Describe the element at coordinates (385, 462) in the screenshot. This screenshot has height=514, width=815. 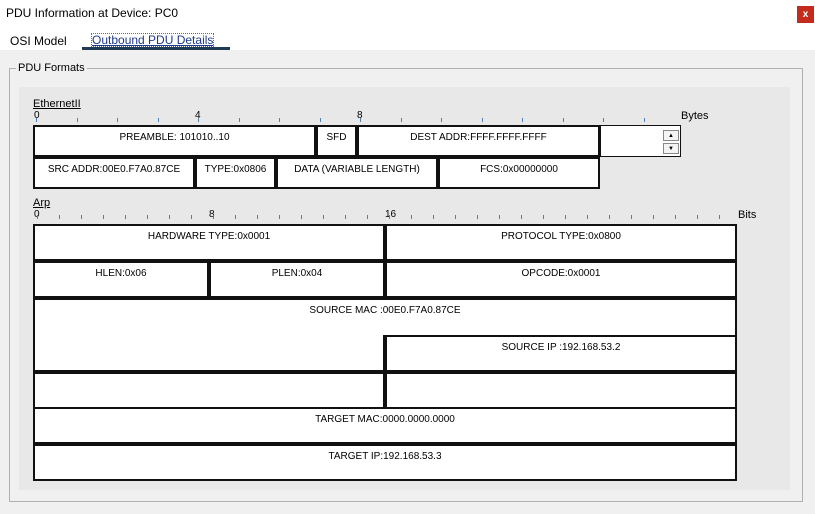
I see `target-ip-field: TARGET IP:192.168.53.3` at that location.